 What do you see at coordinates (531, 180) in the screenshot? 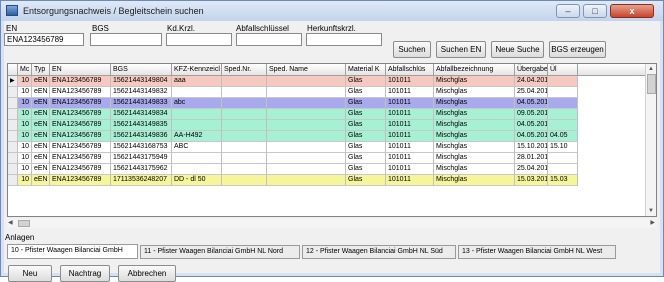
I see `table-cell-uebergabe: 15.03.2010` at bounding box center [531, 180].